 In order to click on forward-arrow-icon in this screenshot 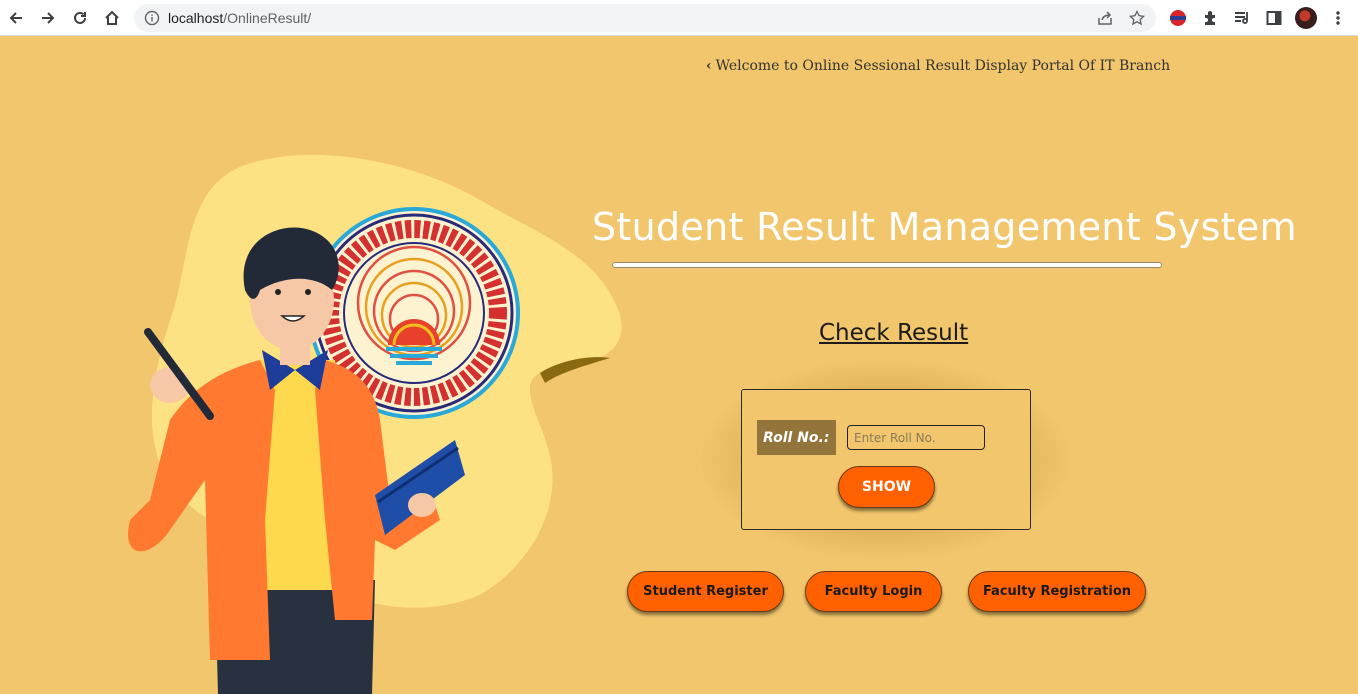, I will do `click(48, 18)`.